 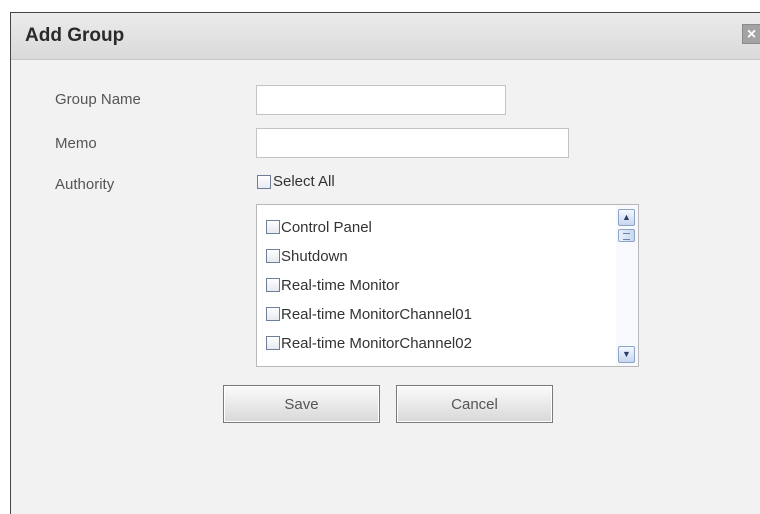 I want to click on select-all-option: Select All, so click(x=296, y=181).